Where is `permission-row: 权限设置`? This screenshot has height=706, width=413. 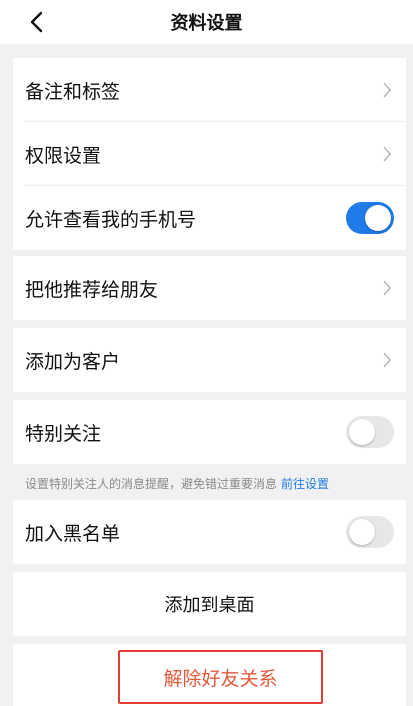 permission-row: 权限设置 is located at coordinates (209, 154).